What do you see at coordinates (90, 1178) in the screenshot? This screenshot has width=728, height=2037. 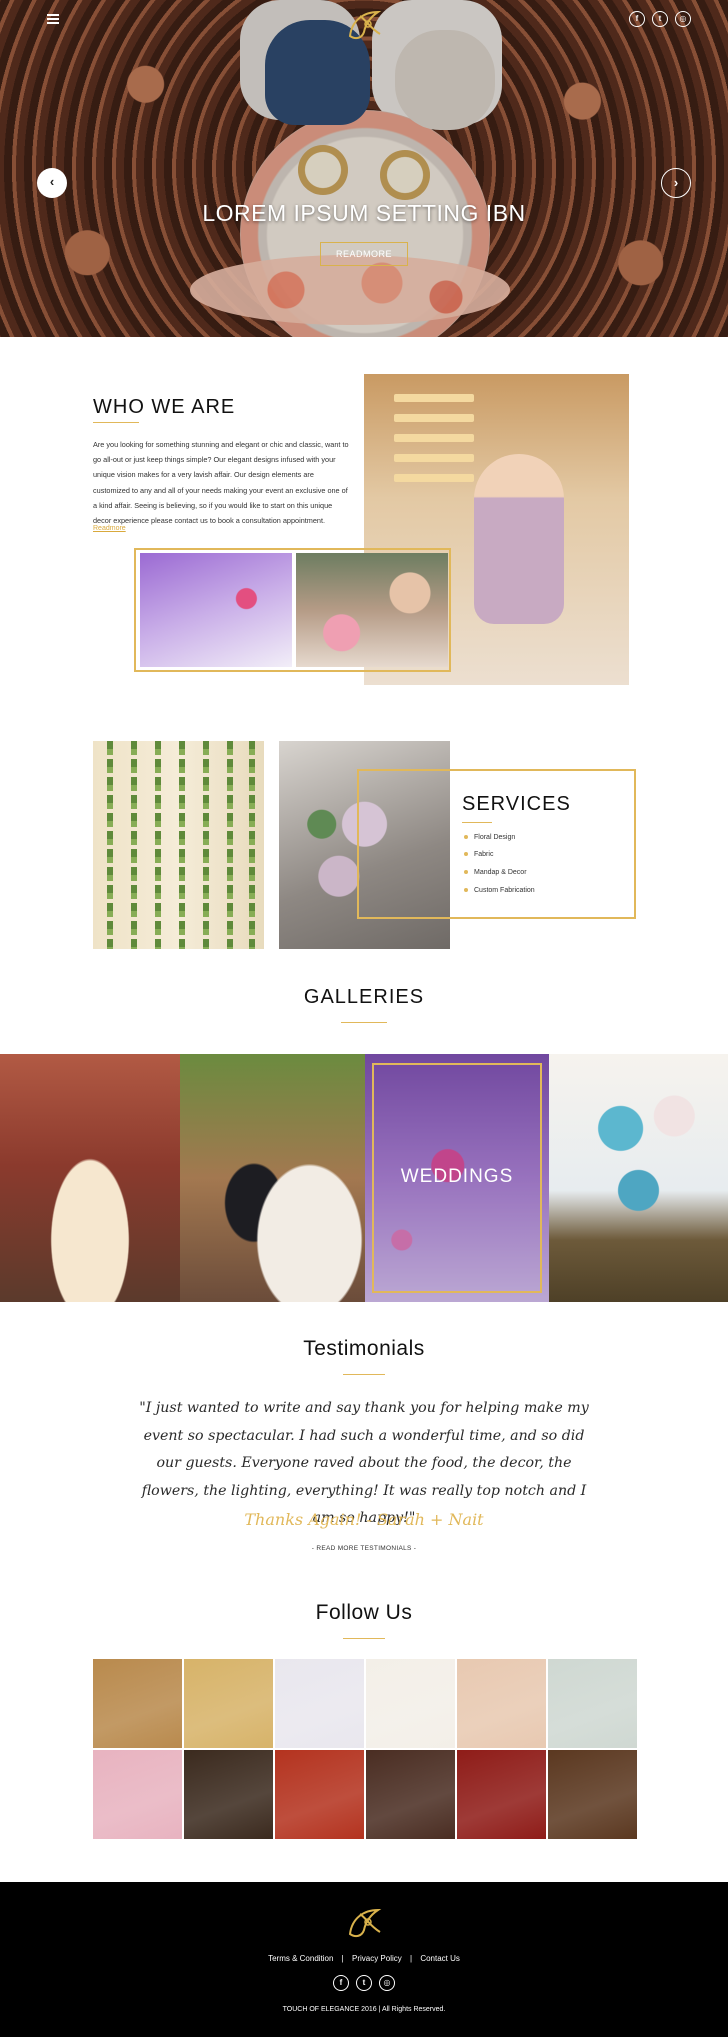 I see `gallery-photo-reception` at bounding box center [90, 1178].